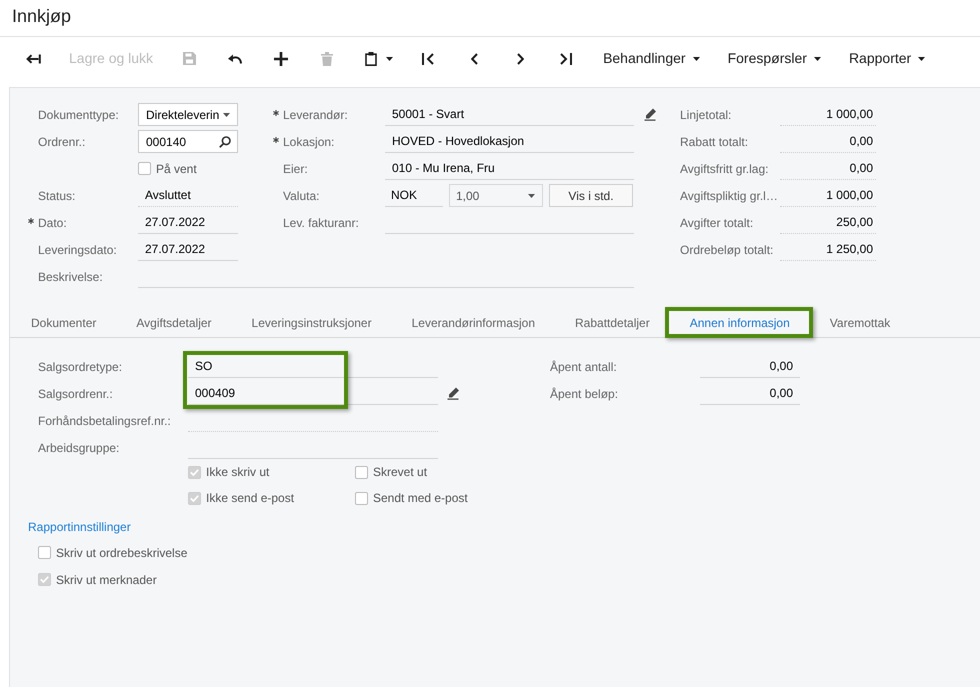 This screenshot has height=687, width=980. What do you see at coordinates (77, 250) in the screenshot?
I see `field-label: Leveringsdato:` at bounding box center [77, 250].